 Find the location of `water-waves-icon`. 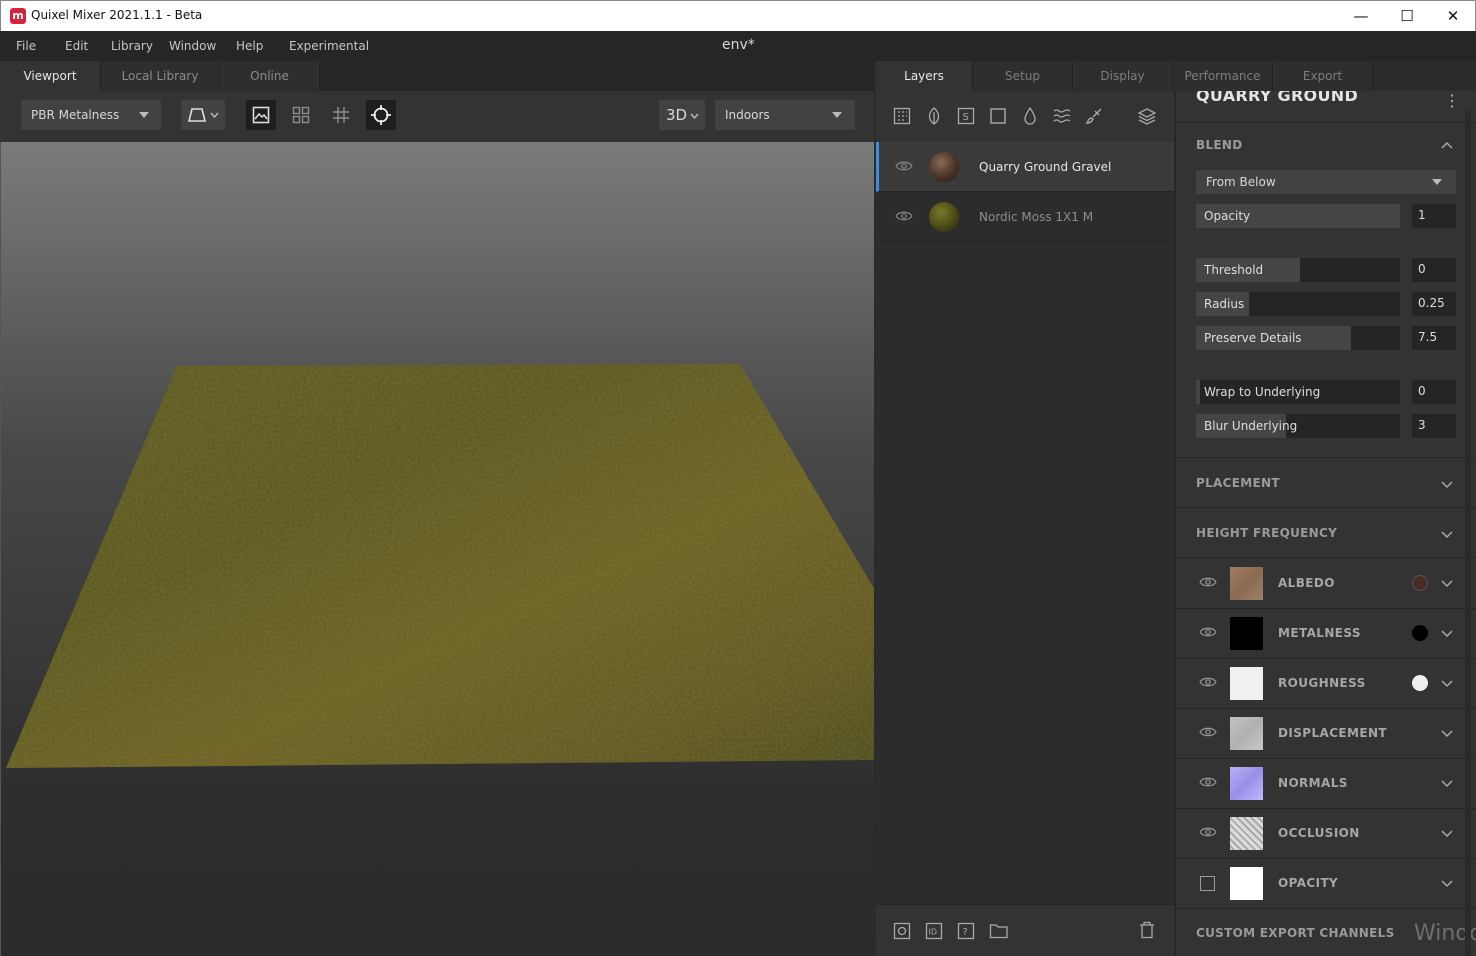

water-waves-icon is located at coordinates (1062, 116).